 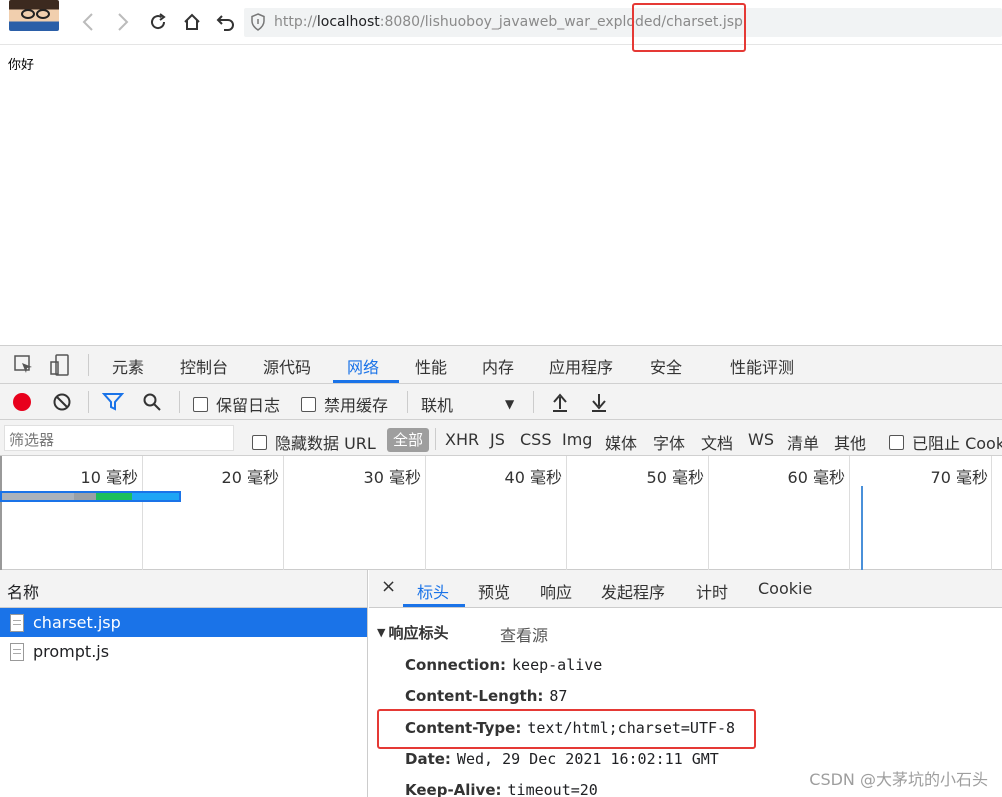 I want to click on request-row: charset.jsp, so click(x=183, y=622).